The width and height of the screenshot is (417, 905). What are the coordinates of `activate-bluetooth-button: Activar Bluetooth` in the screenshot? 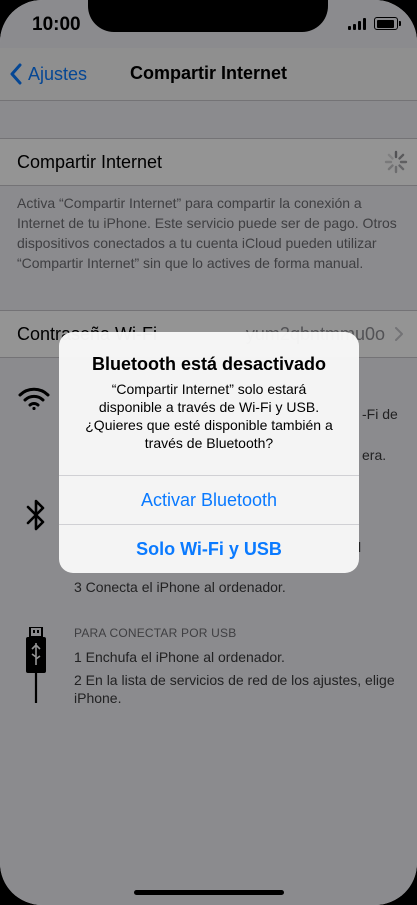 It's located at (209, 499).